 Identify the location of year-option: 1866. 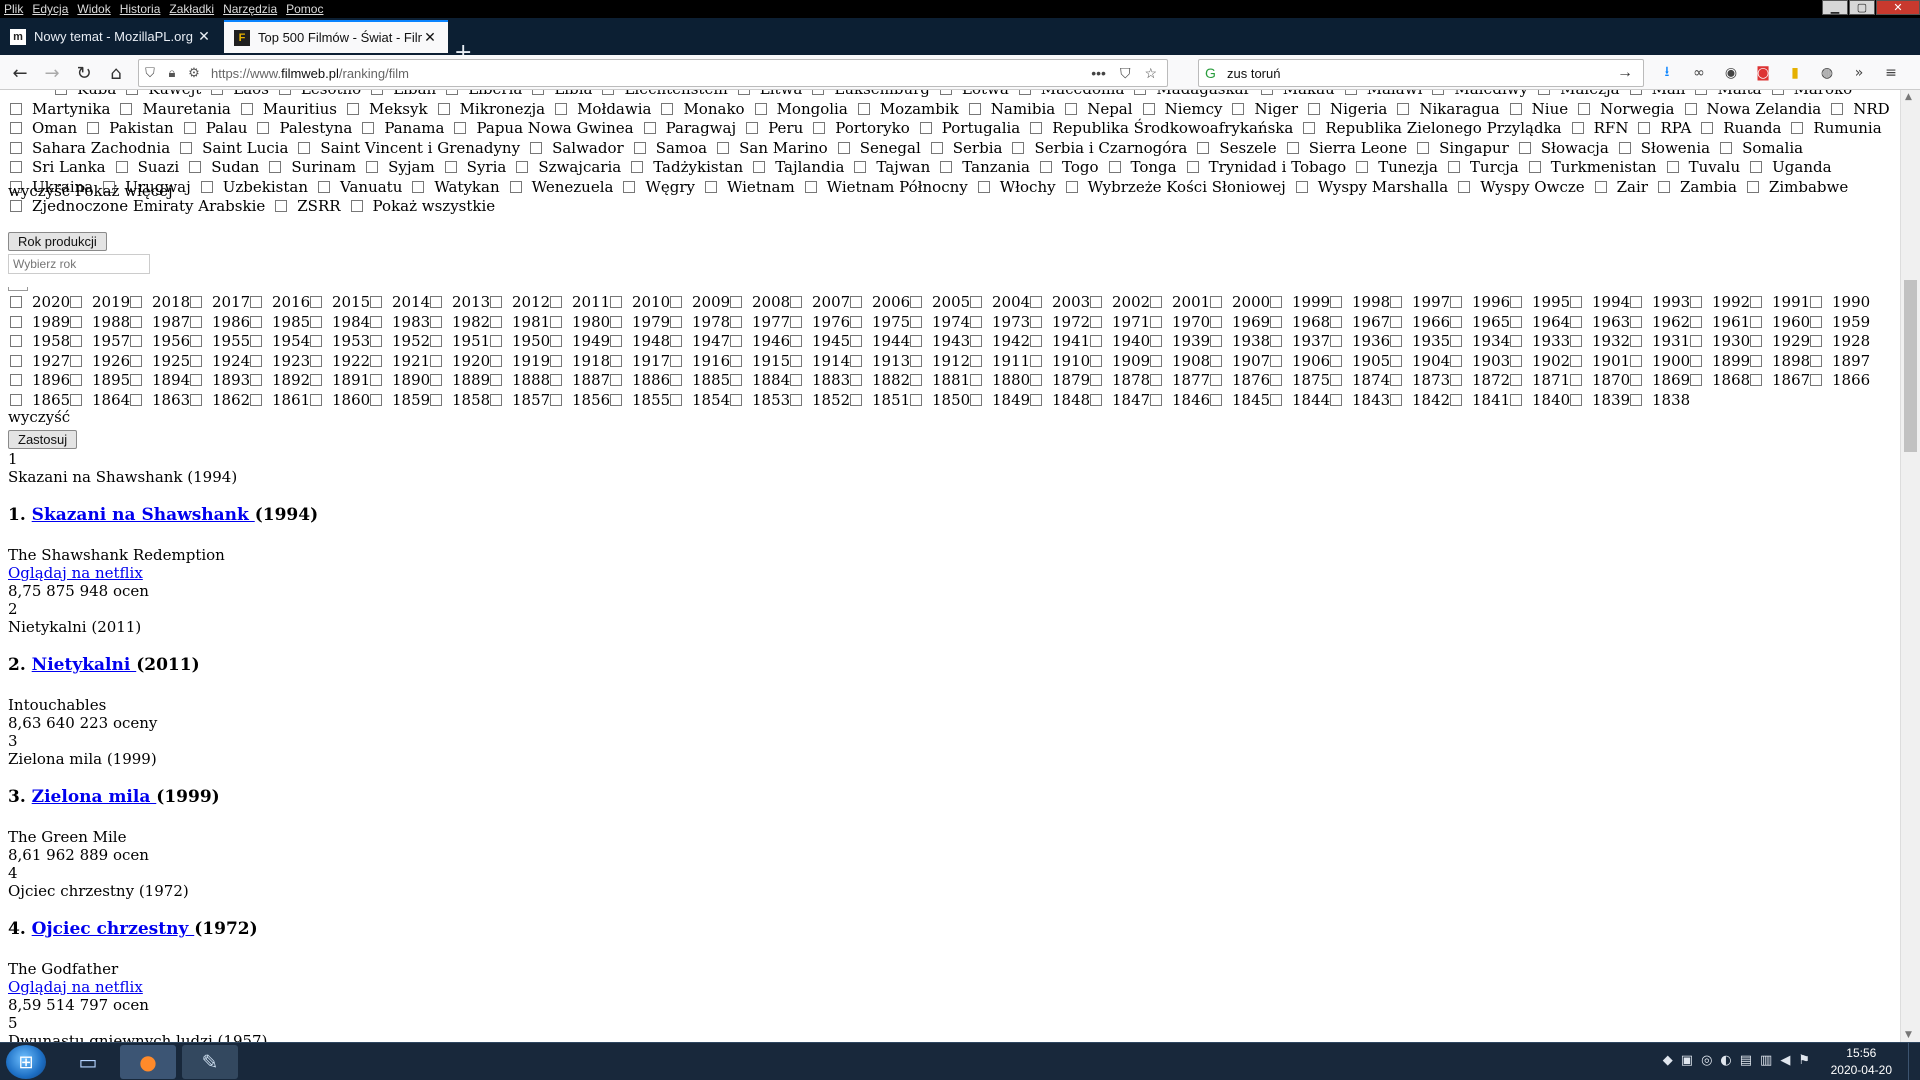
(1840, 381).